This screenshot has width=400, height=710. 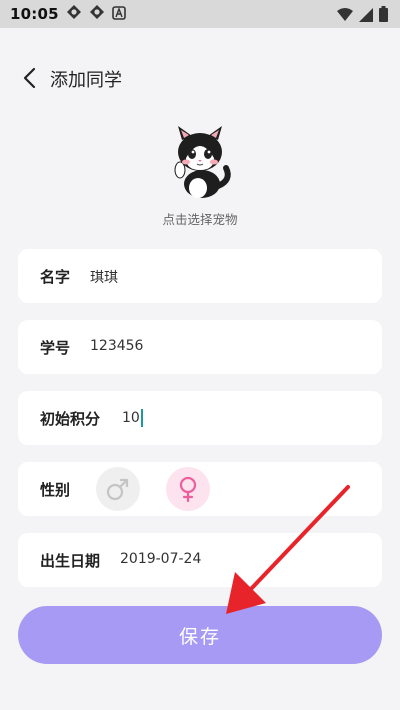 I want to click on gender-female-button, so click(x=188, y=489).